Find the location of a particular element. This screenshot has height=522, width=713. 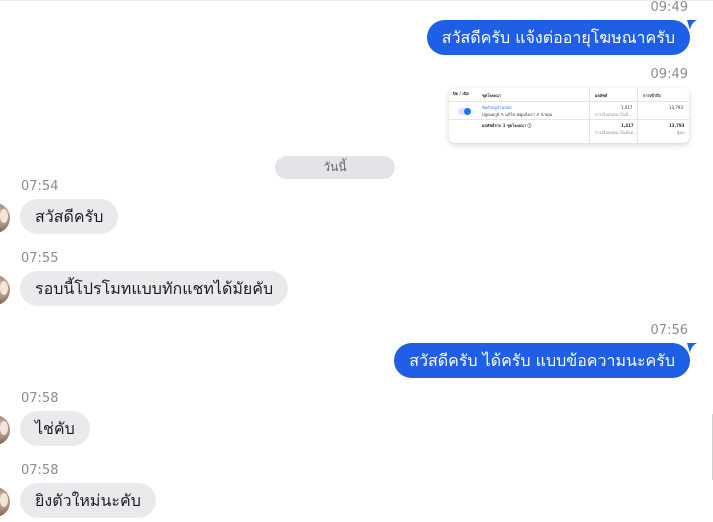

thumb-total-label: ผลลัพธ์จาก 1 ชุดโฆษณา ⓘ is located at coordinates (507, 125).